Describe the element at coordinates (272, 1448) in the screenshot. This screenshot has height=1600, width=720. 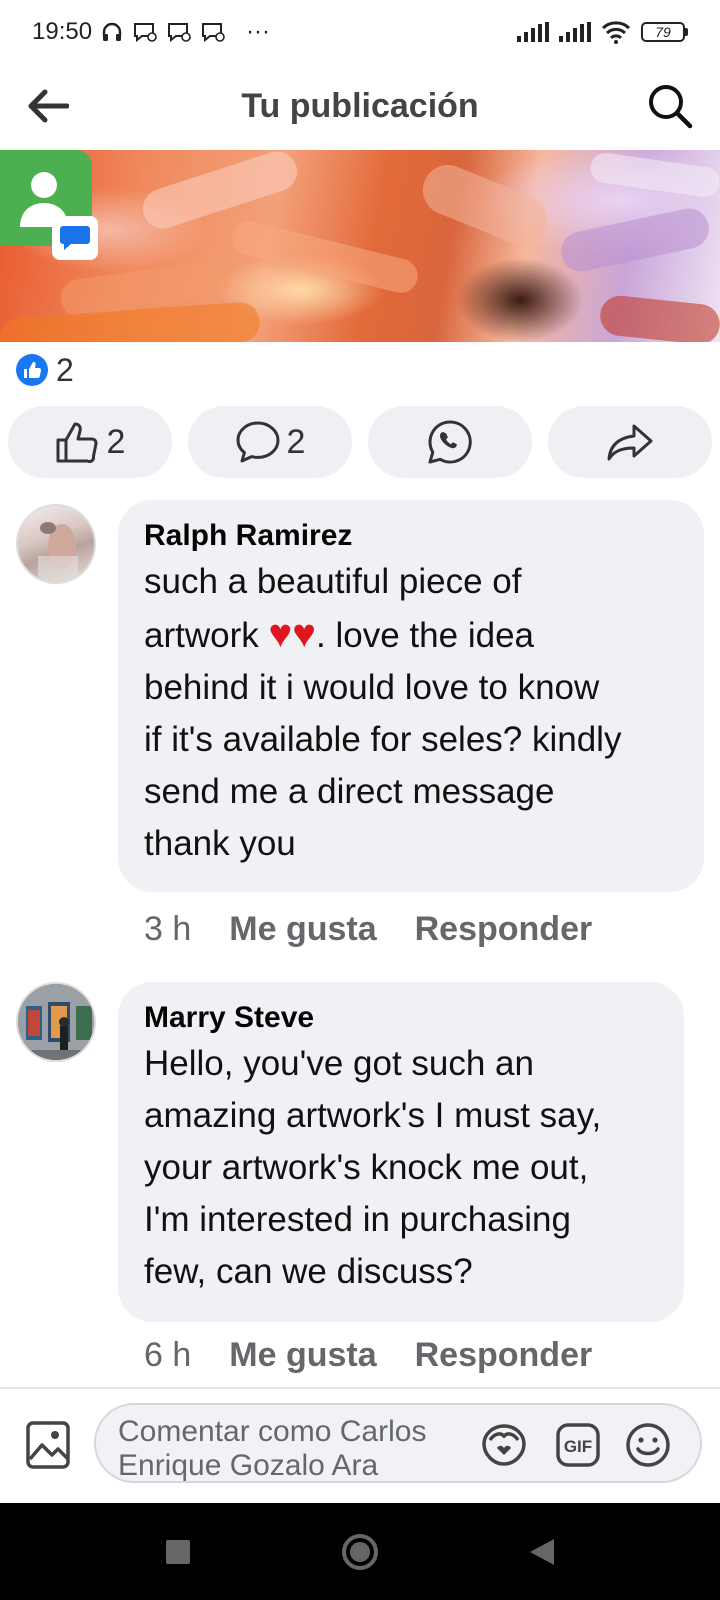
I see `comment-placeholder: Comentar como Carlos Enrique Gozalo Ara` at that location.